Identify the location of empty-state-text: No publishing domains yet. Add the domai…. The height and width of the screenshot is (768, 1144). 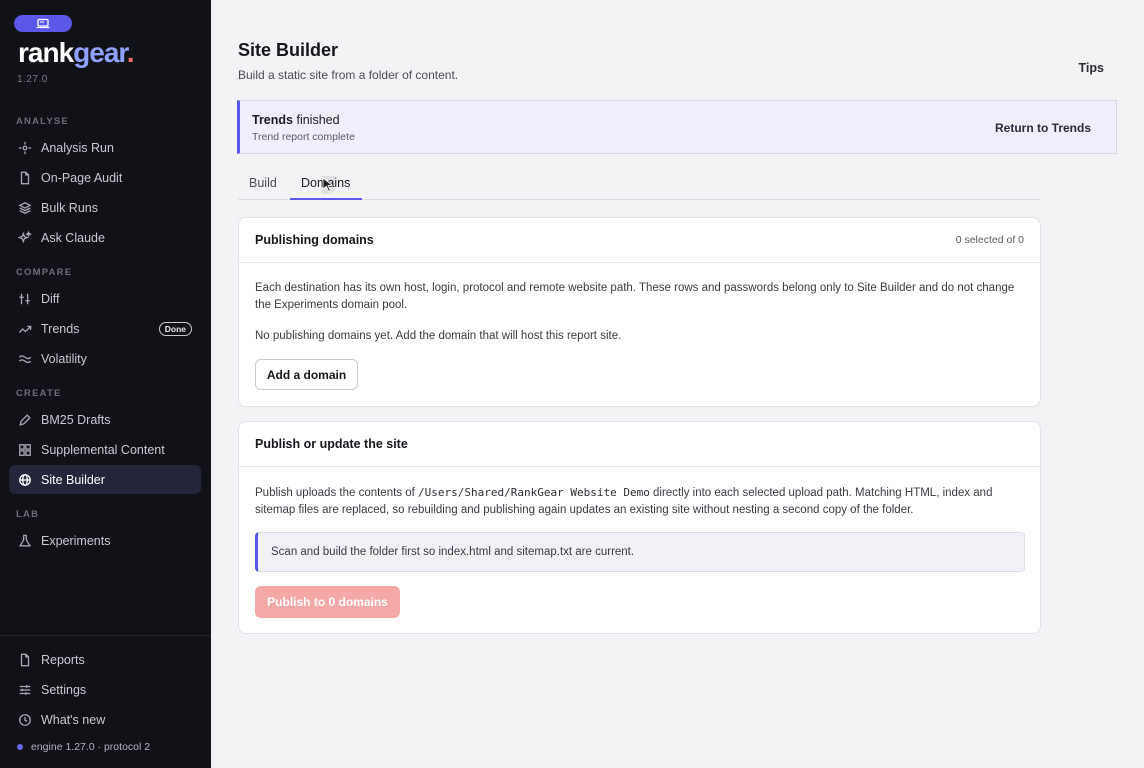
(438, 336).